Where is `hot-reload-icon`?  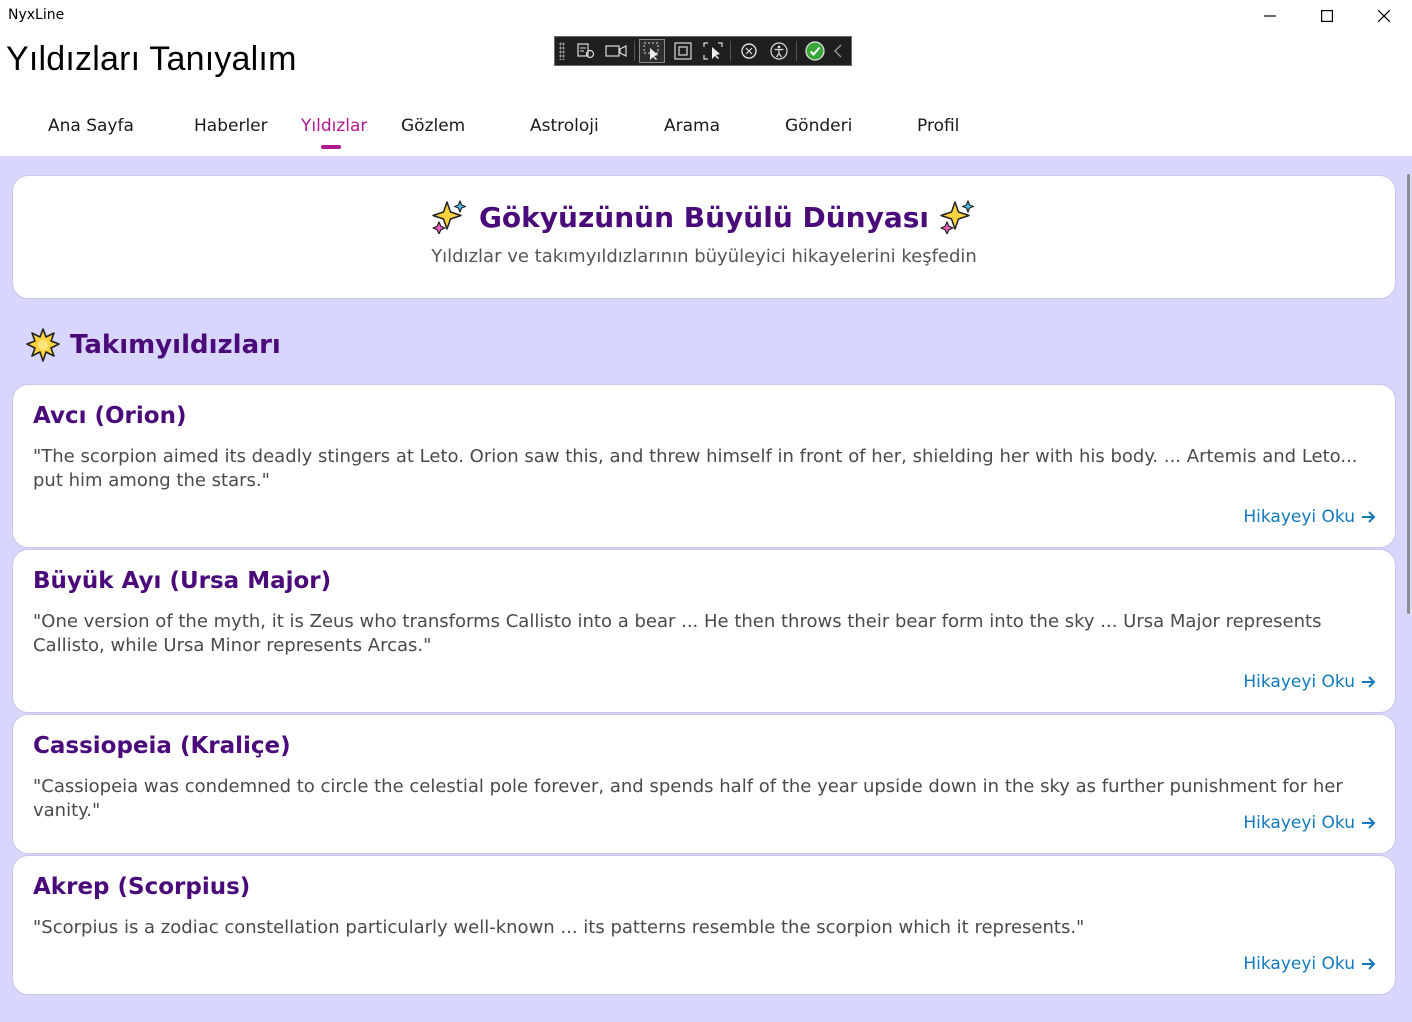
hot-reload-icon is located at coordinates (748, 51).